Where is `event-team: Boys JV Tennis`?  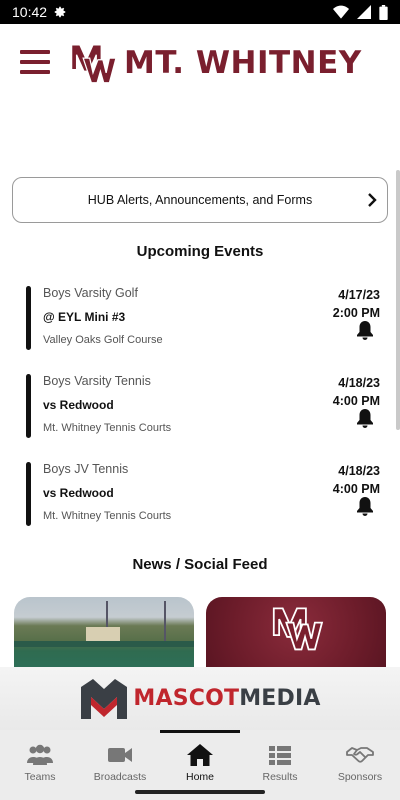
event-team: Boys JV Tennis is located at coordinates (86, 469).